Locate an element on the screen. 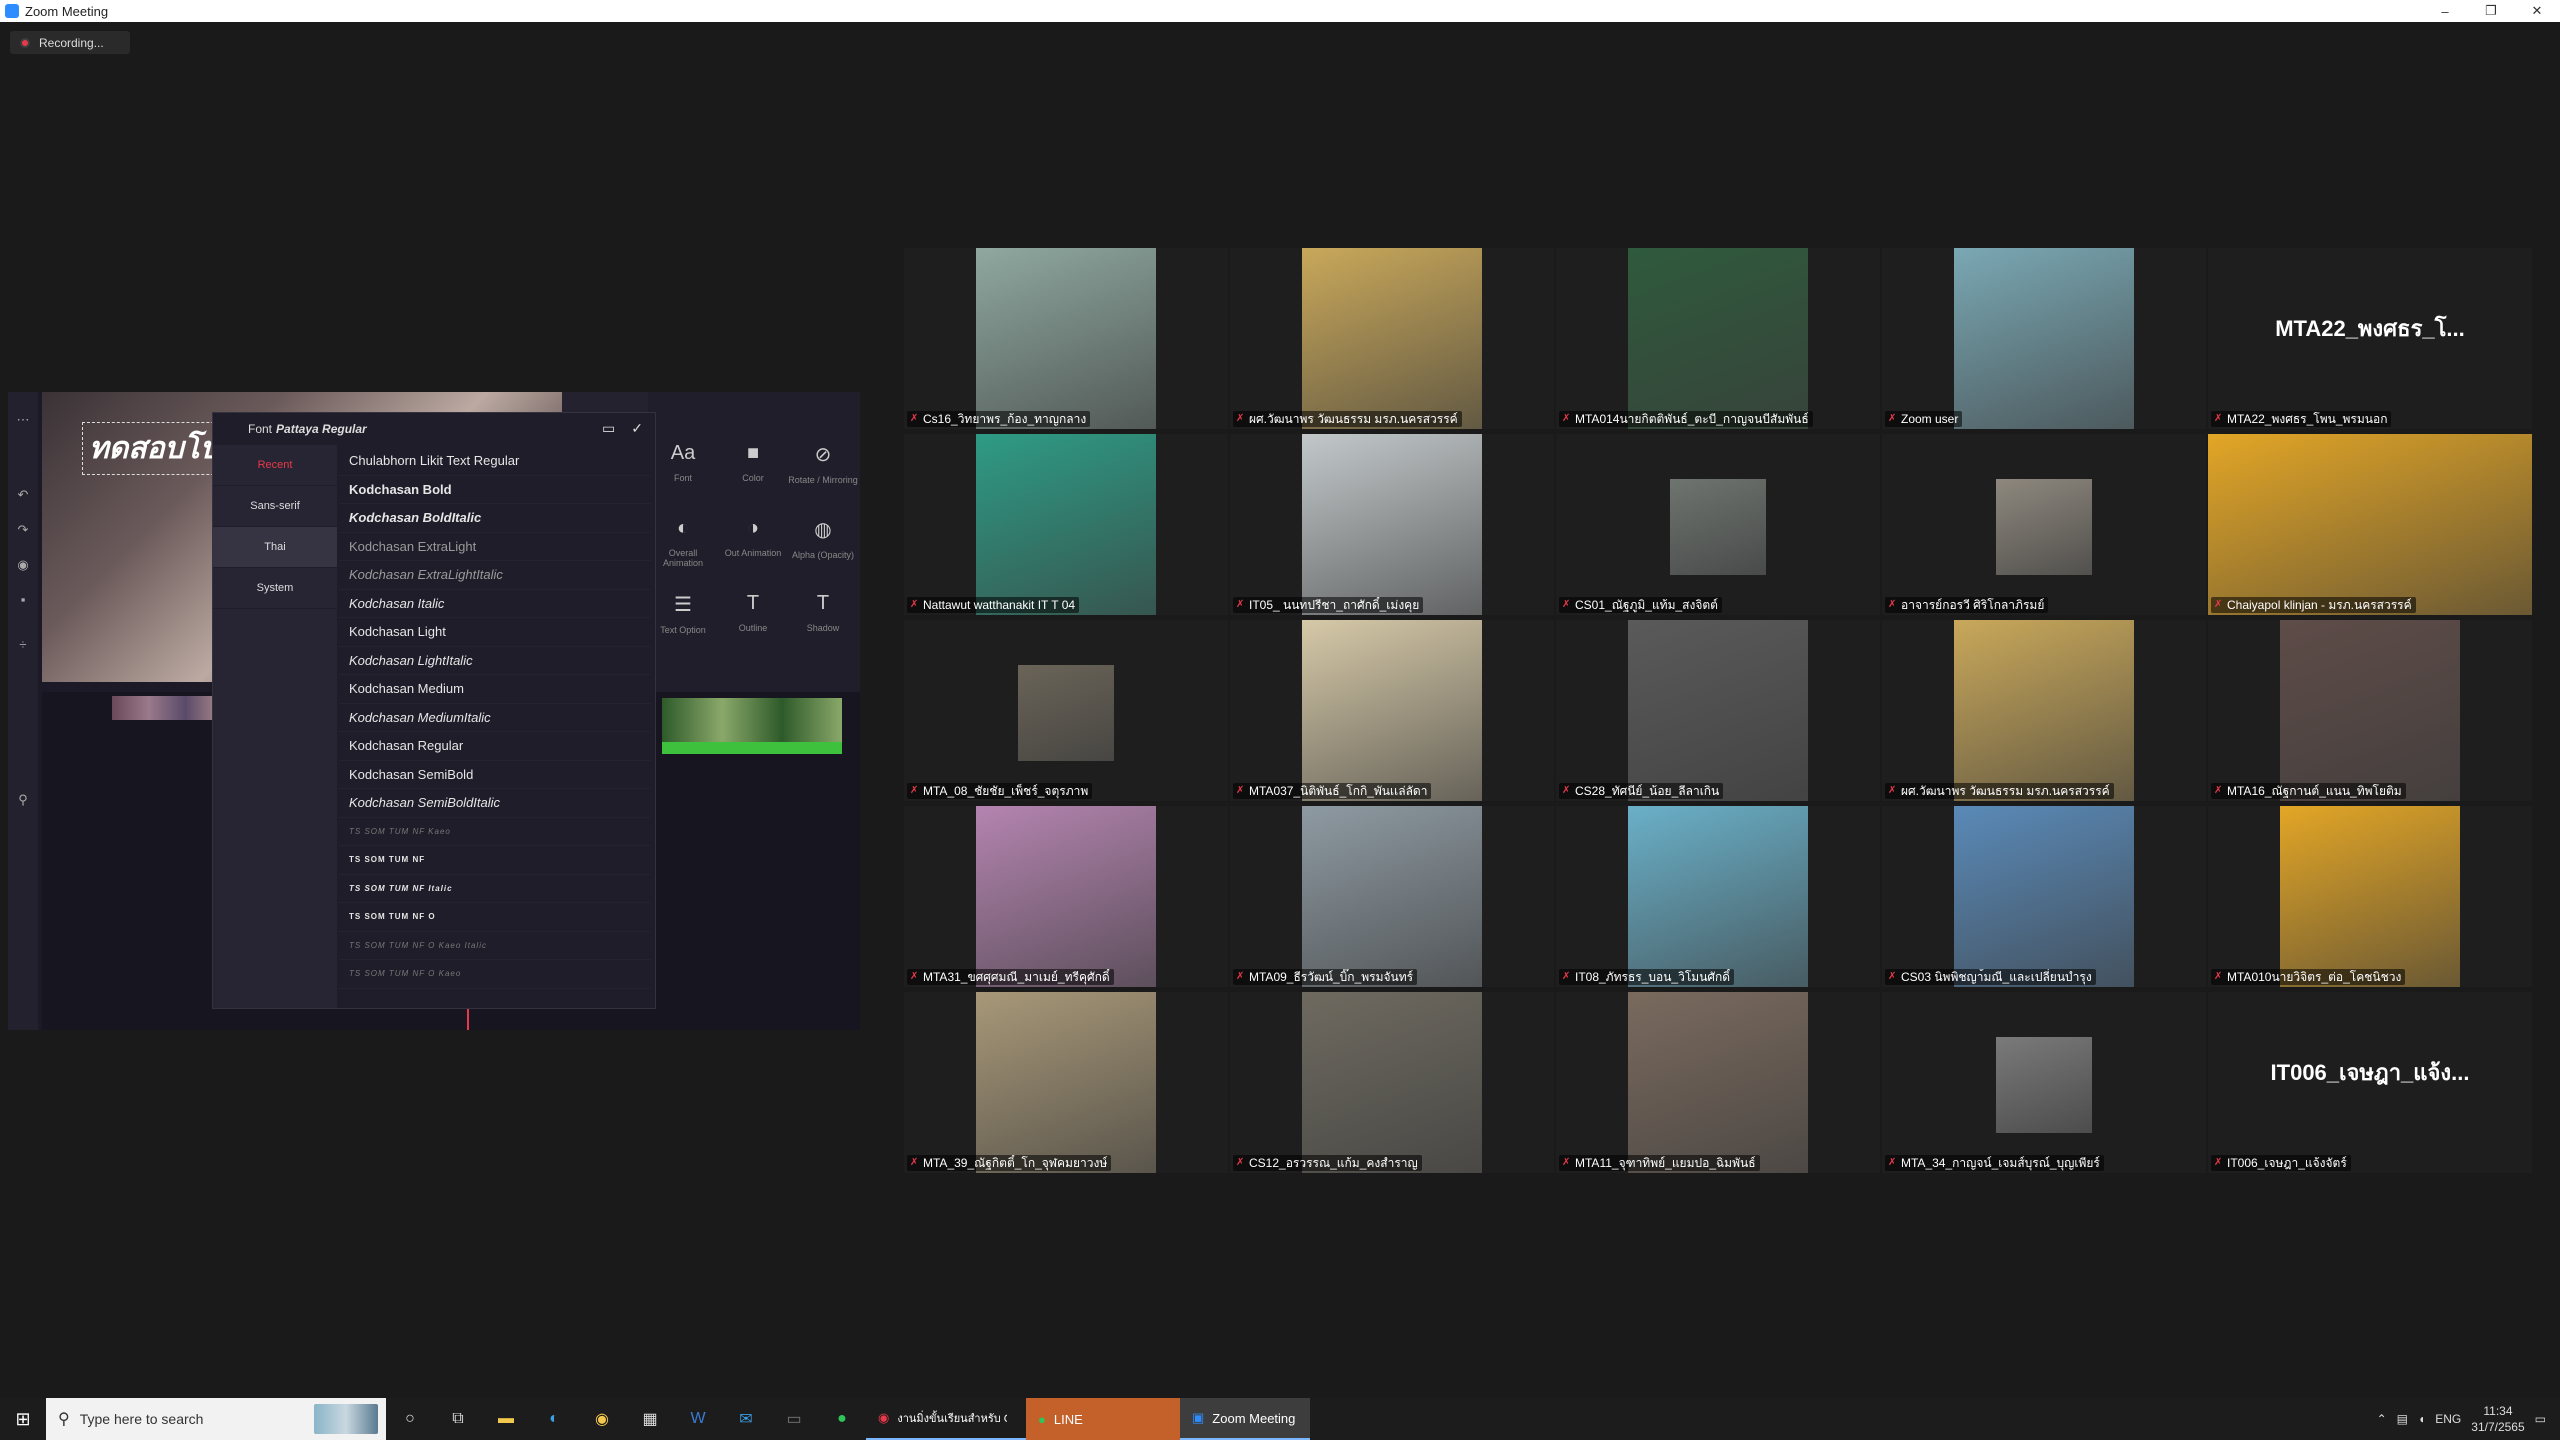  restore-button: ❐ is located at coordinates (2491, 11).